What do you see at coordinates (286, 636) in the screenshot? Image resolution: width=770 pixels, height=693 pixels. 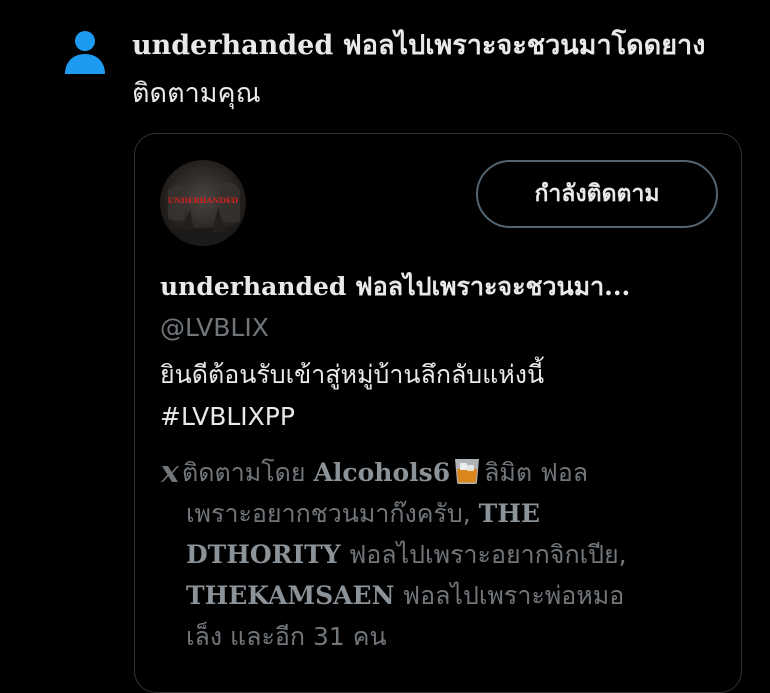 I see `followed-by-tail: เล็ง และอีก 31 คน` at bounding box center [286, 636].